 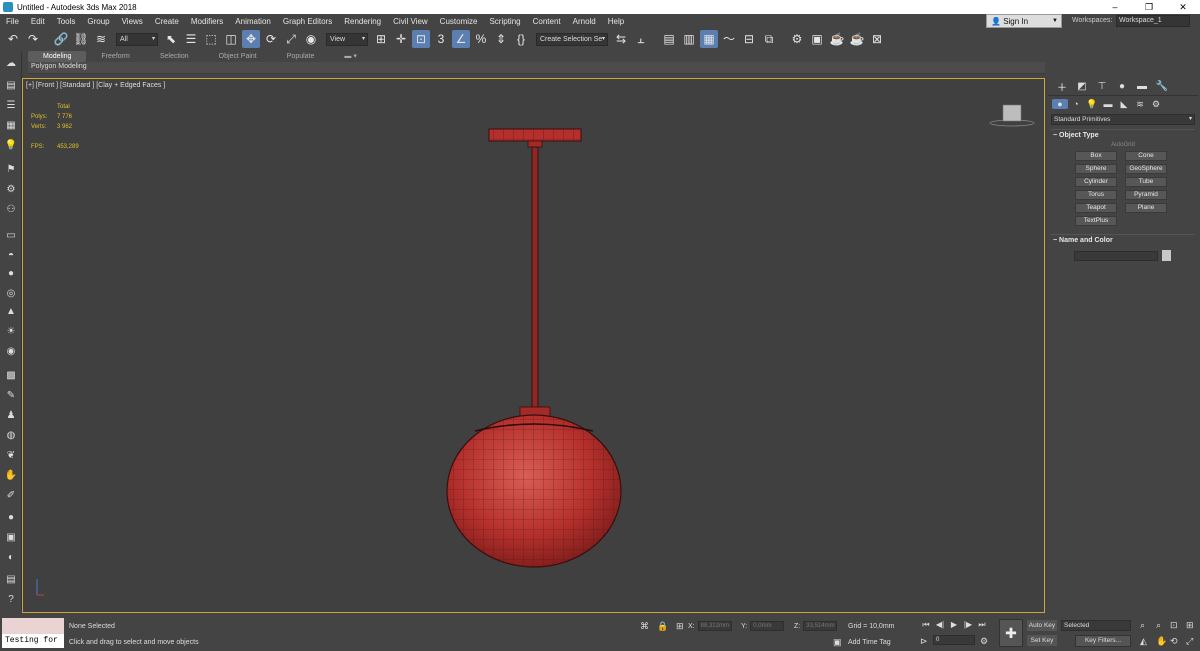 What do you see at coordinates (1174, 641) in the screenshot?
I see `orbit-icon: ⟲` at bounding box center [1174, 641].